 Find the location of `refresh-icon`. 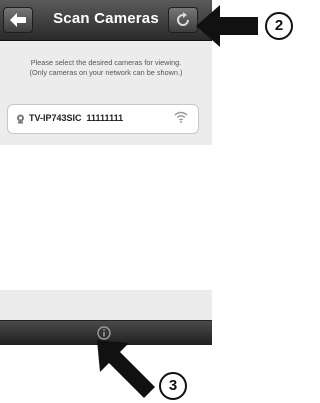

refresh-icon is located at coordinates (183, 19).